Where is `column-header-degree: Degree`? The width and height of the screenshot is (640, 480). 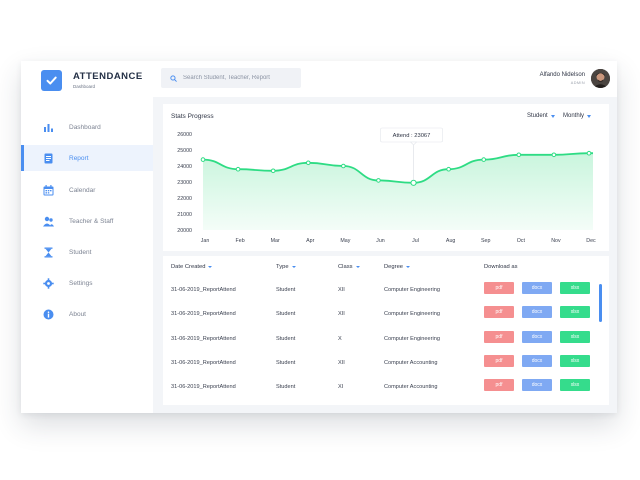 column-header-degree: Degree is located at coordinates (397, 267).